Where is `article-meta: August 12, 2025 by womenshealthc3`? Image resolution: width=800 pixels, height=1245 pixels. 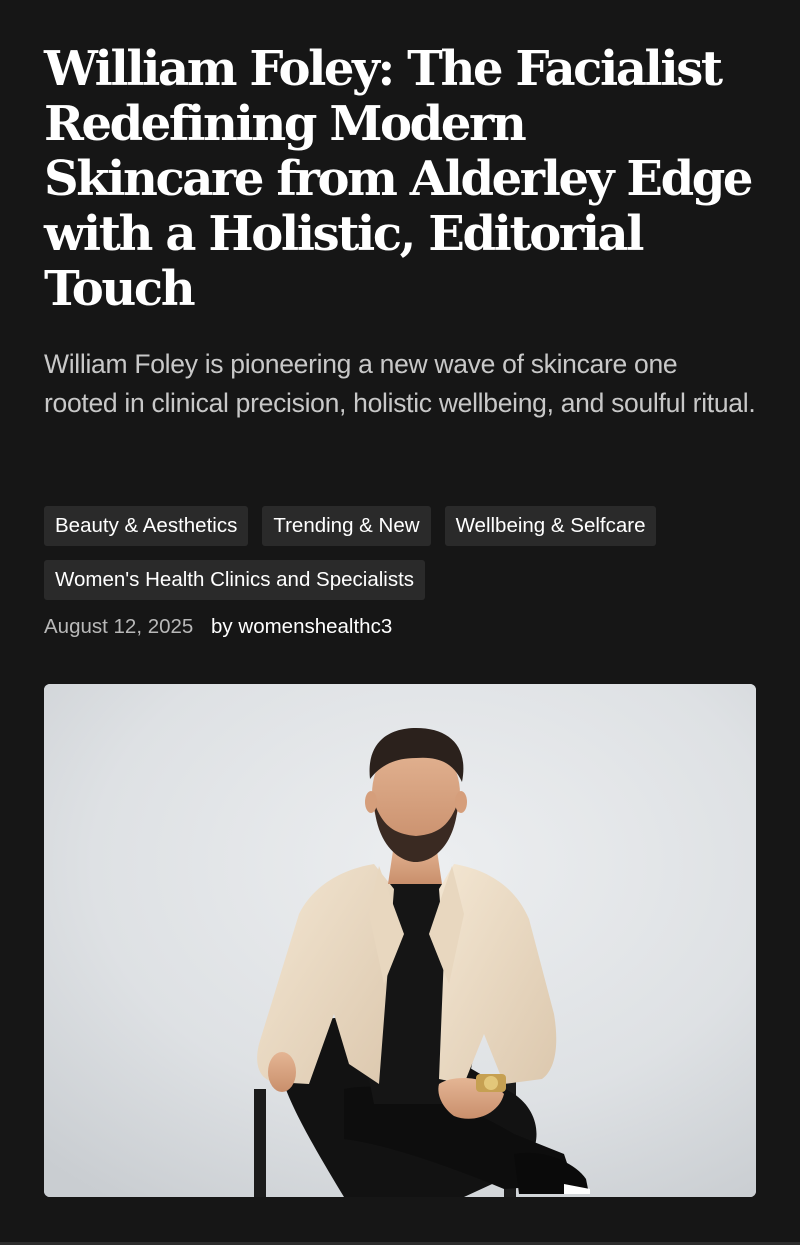 article-meta: August 12, 2025 by womenshealthc3 is located at coordinates (218, 627).